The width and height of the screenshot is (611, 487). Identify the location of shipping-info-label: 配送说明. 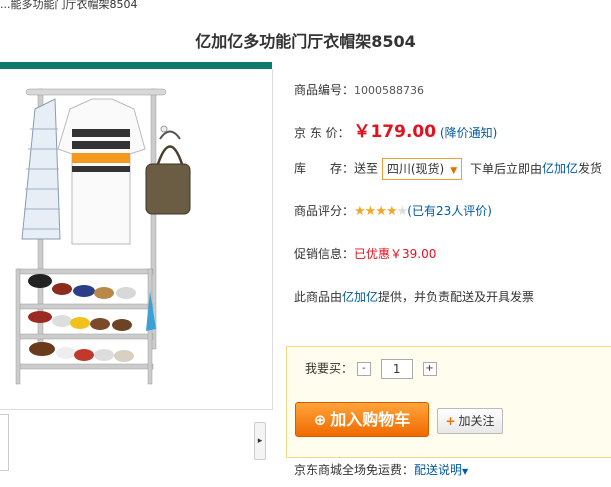
(438, 470).